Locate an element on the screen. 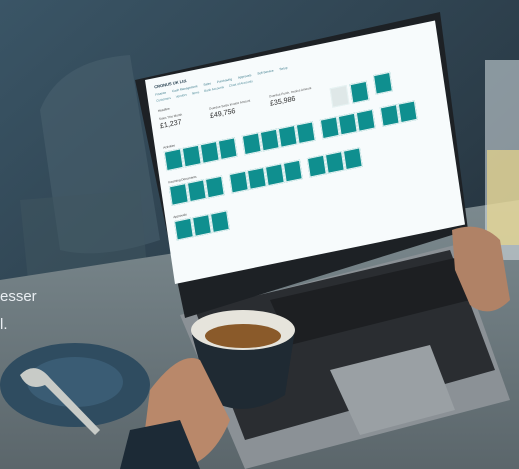 The height and width of the screenshot is (469, 519). sub-nav-item: Items is located at coordinates (196, 93).